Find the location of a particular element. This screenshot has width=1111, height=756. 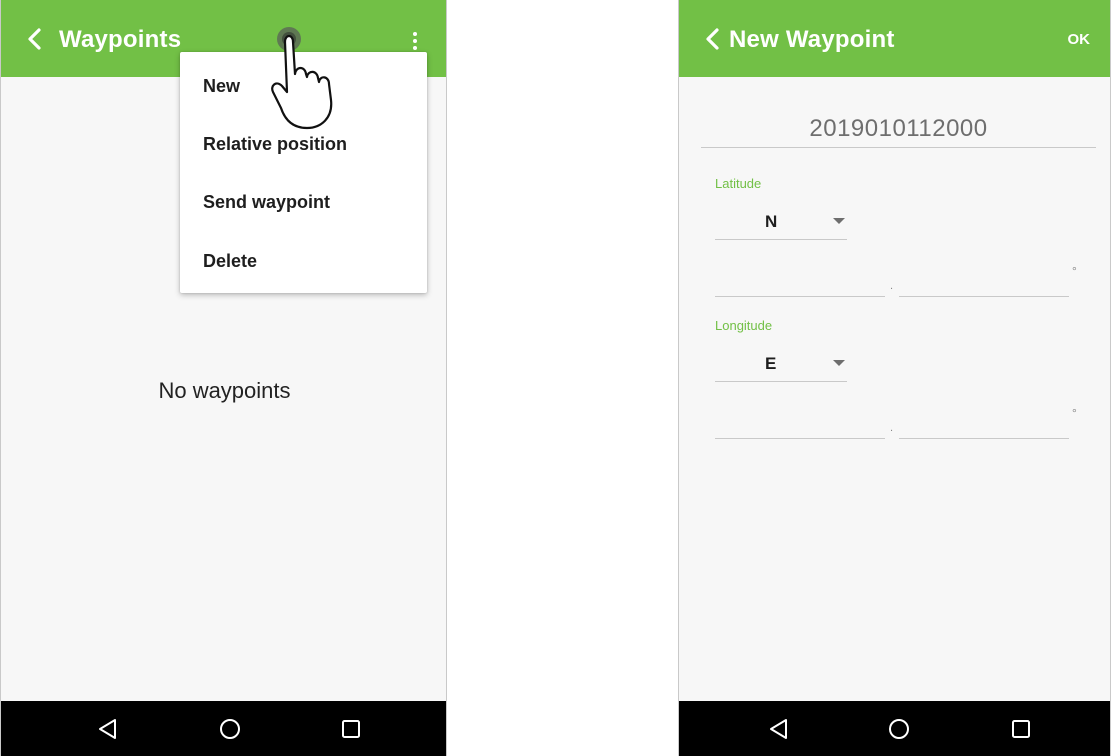

menu-item-new: New is located at coordinates (221, 86).